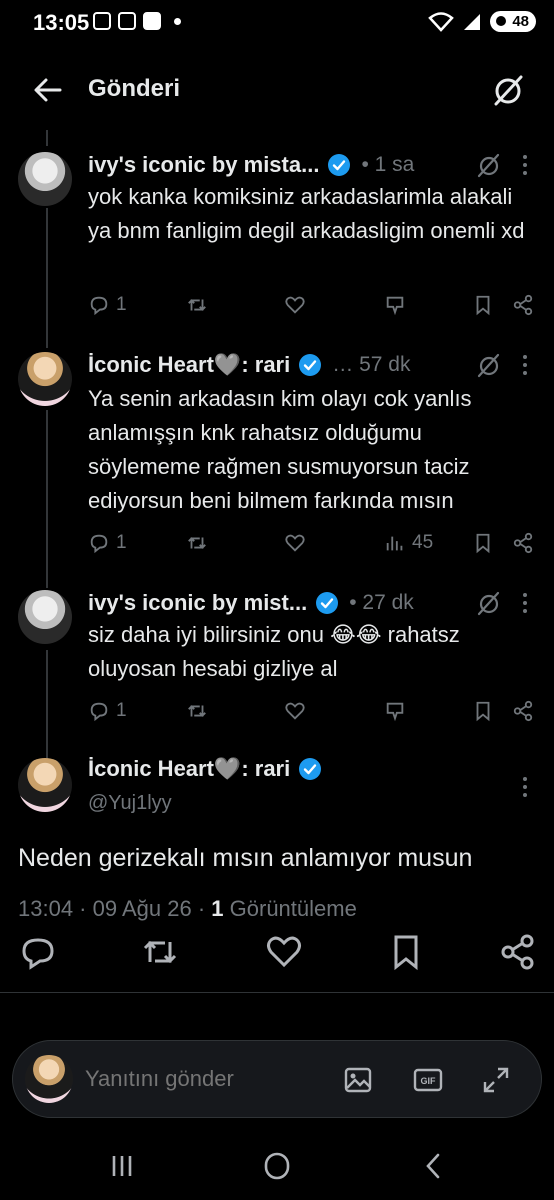  I want to click on dot-icon, so click(177, 21).